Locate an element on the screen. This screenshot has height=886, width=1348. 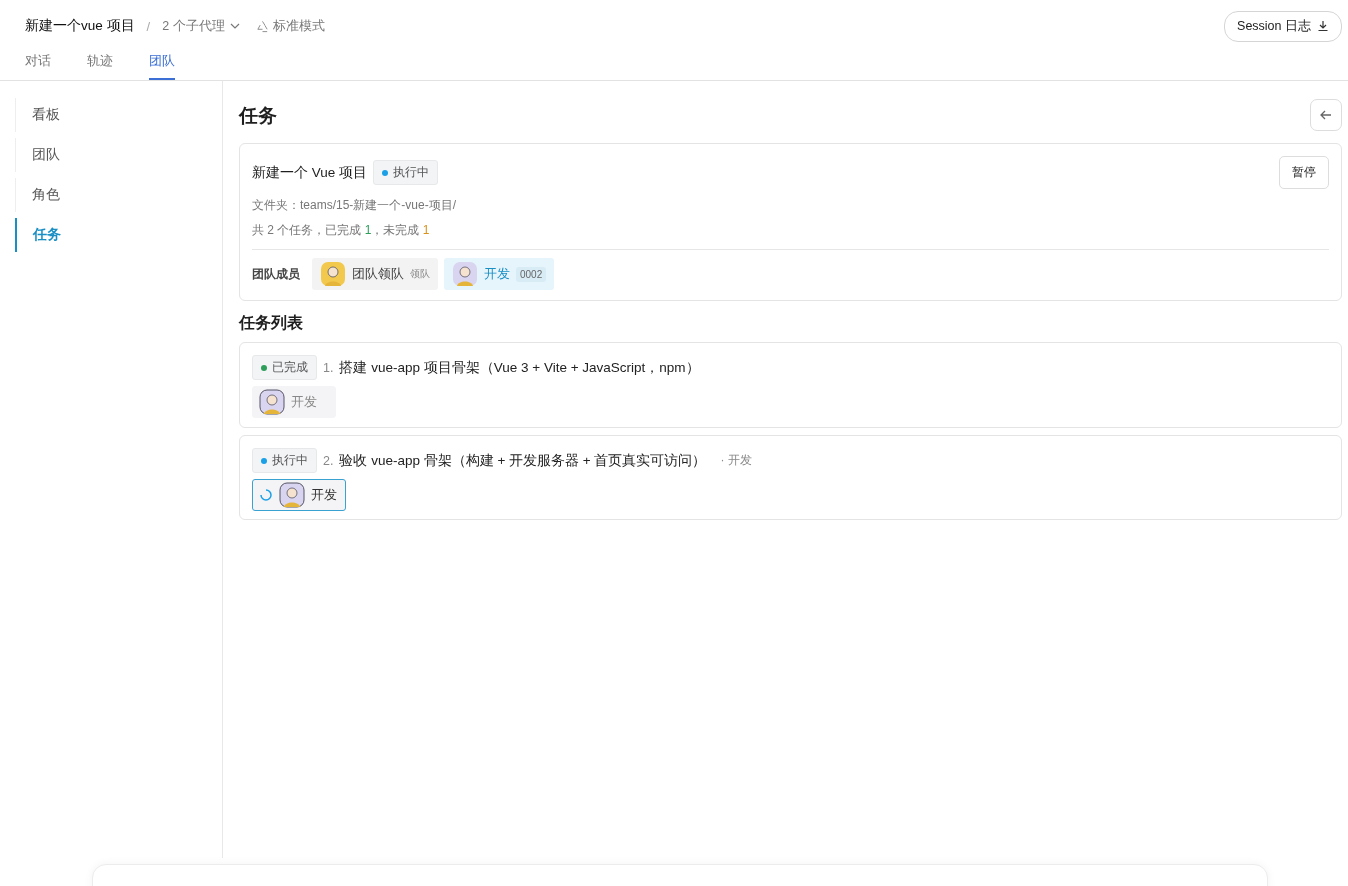
task-number: 1. is located at coordinates (328, 367).